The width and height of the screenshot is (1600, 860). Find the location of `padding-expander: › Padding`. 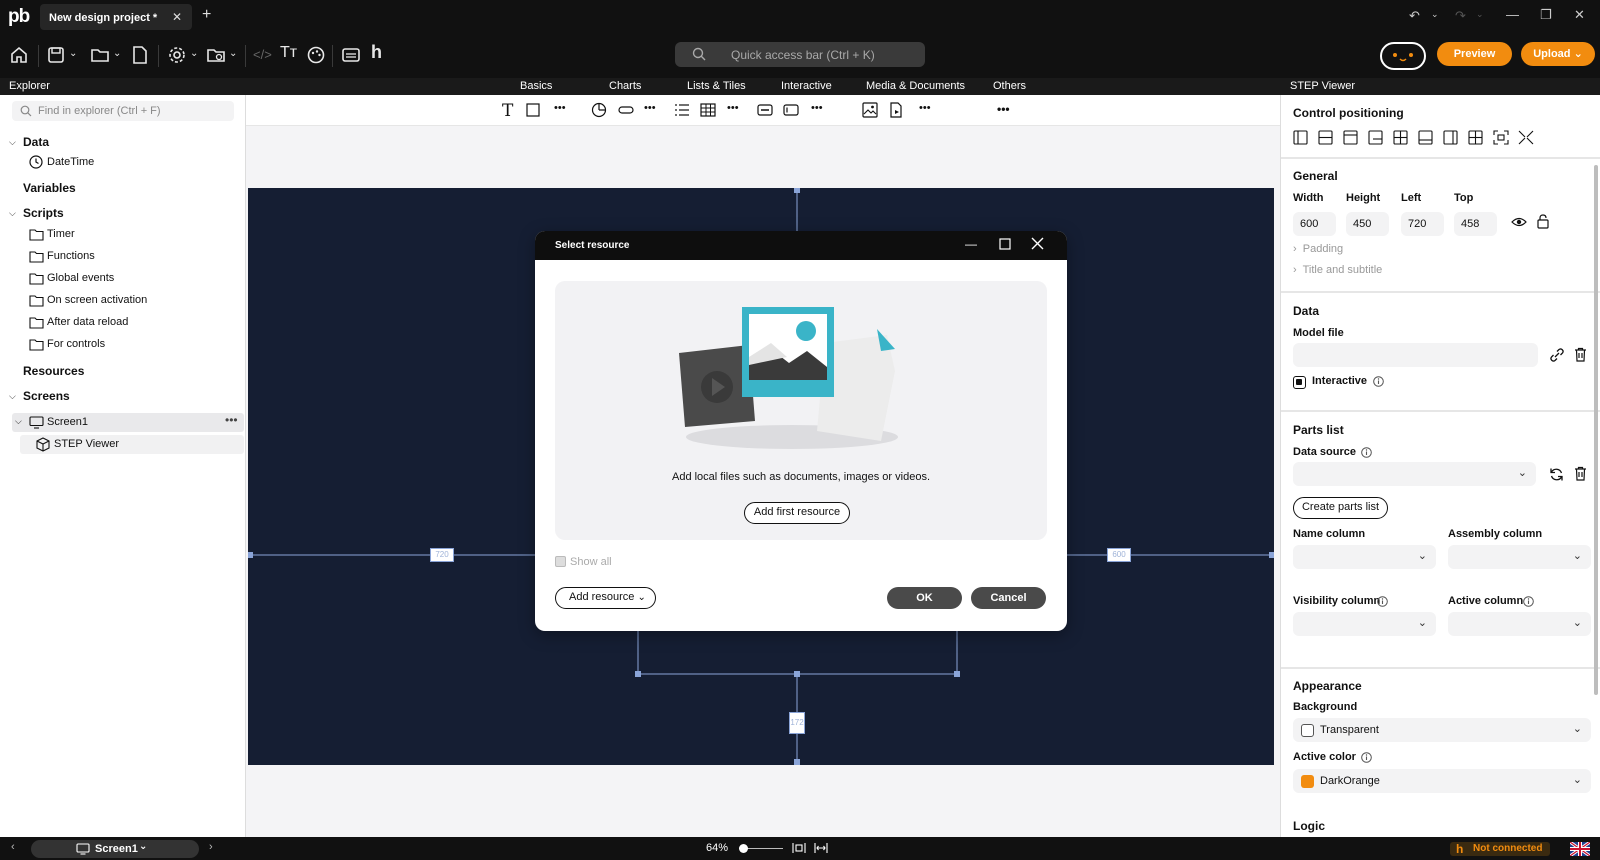

padding-expander: › Padding is located at coordinates (1318, 249).